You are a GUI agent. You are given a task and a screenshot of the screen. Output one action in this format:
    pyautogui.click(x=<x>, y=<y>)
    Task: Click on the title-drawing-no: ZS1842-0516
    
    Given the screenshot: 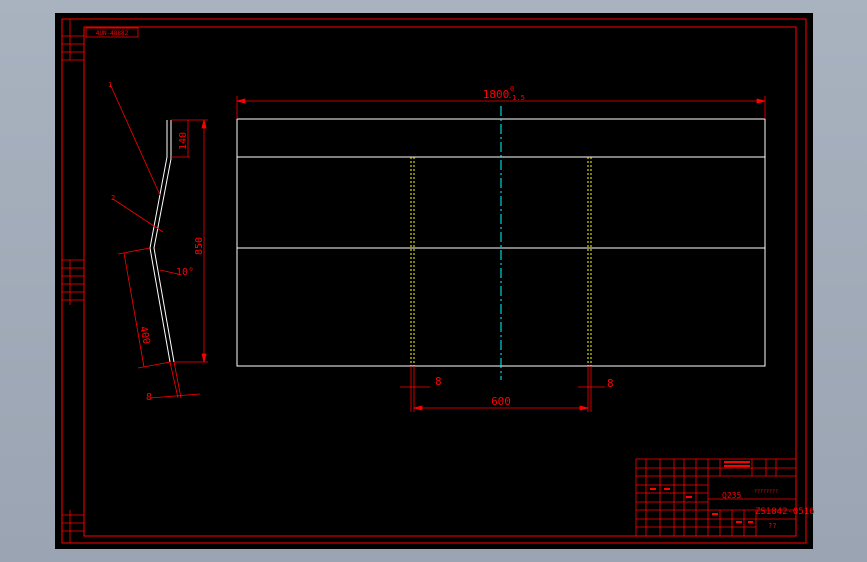 What is the action you would take?
    pyautogui.click(x=785, y=512)
    